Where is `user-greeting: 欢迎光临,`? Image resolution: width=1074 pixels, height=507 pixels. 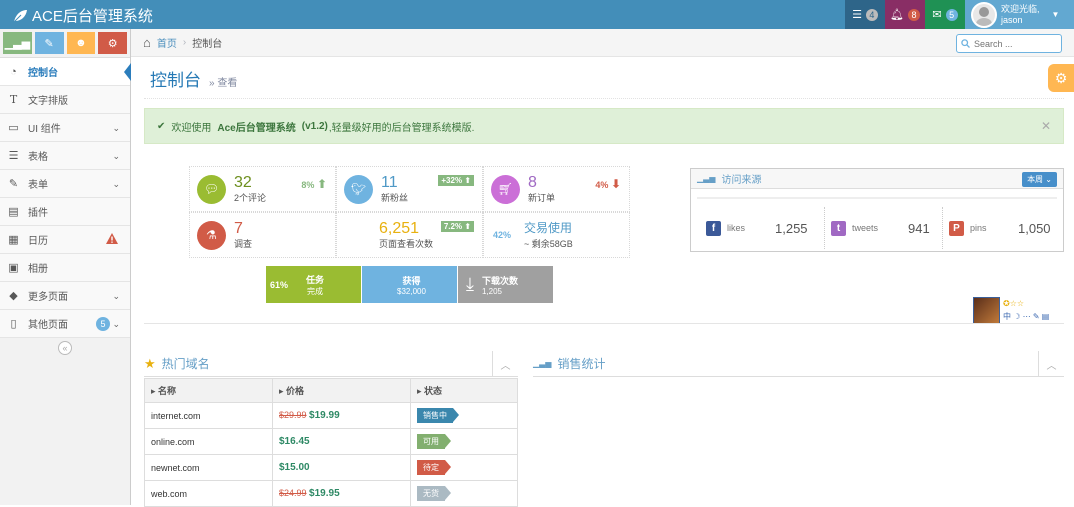
user-greeting: 欢迎光临, is located at coordinates (1020, 8).